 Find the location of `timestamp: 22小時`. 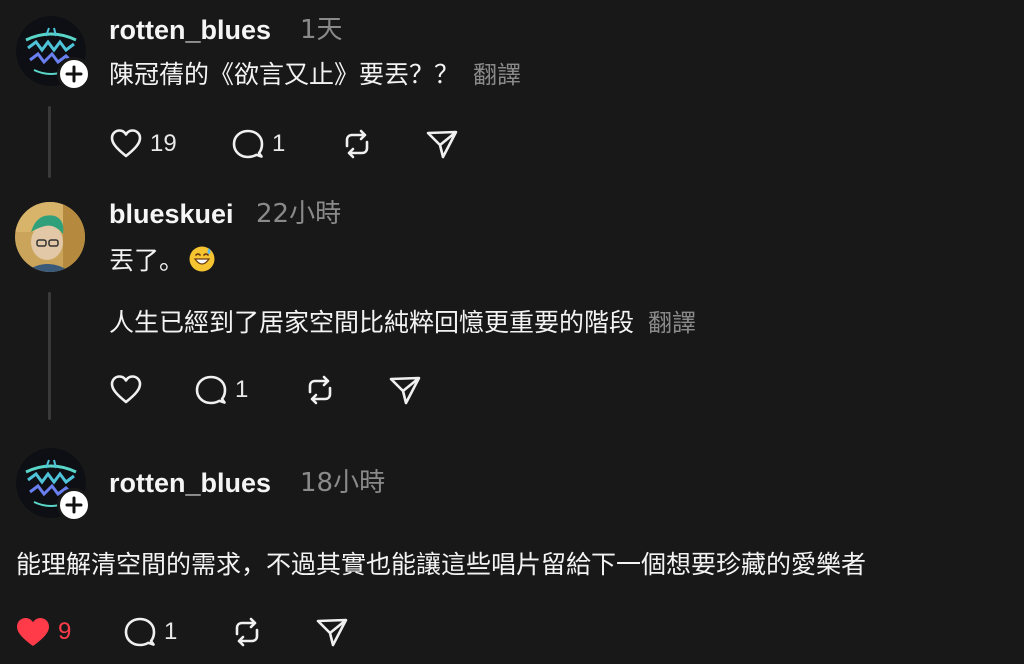

timestamp: 22小時 is located at coordinates (299, 214).